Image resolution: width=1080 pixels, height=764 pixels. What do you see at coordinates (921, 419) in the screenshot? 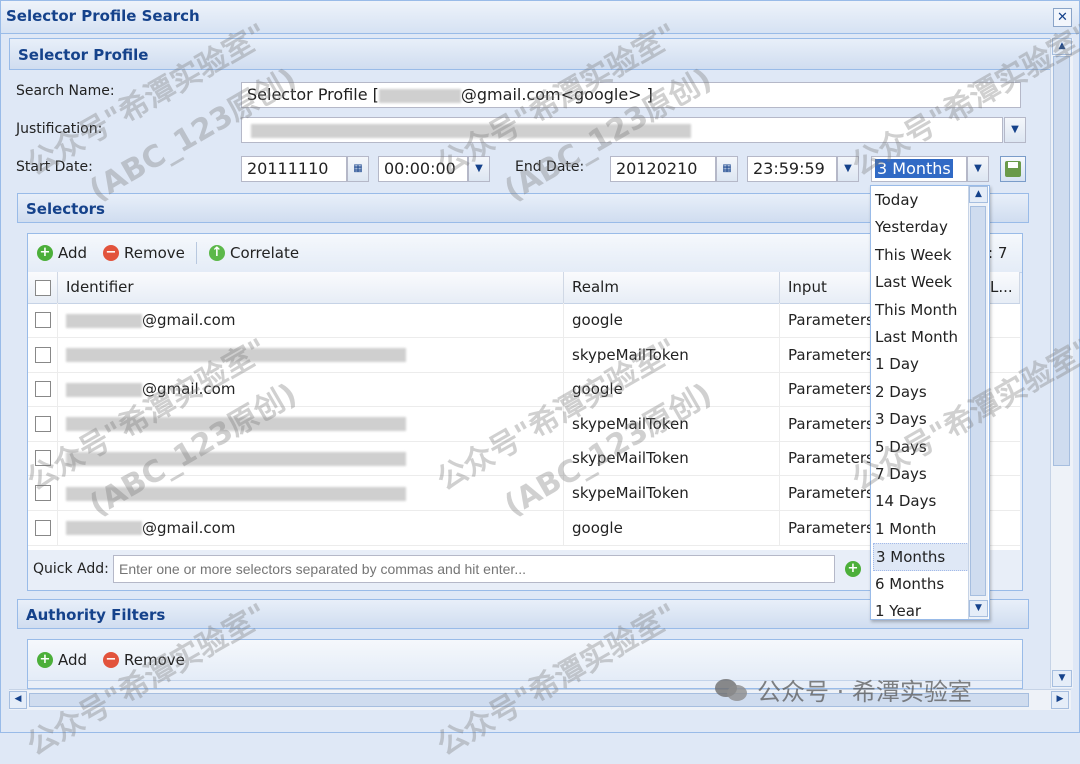
I see `range-option: 3 Days` at bounding box center [921, 419].